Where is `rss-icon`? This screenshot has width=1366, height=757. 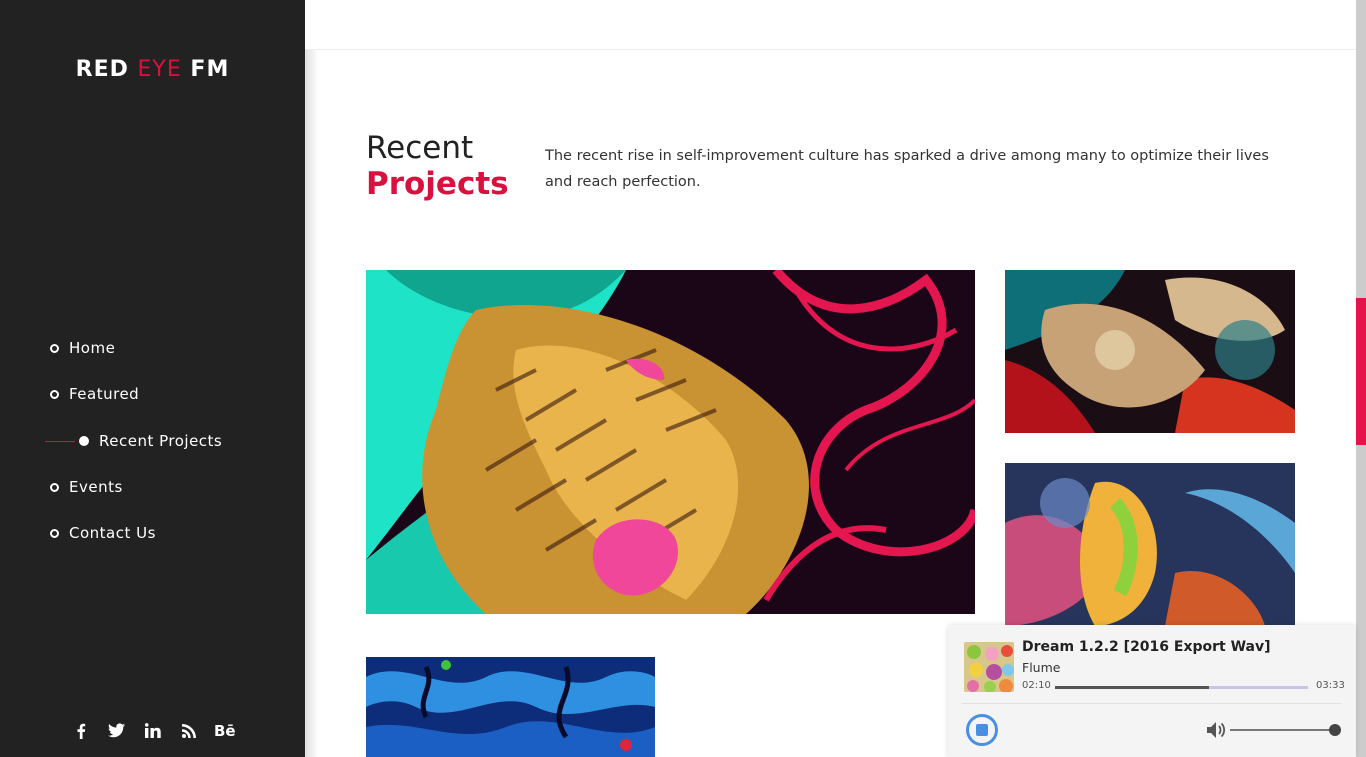 rss-icon is located at coordinates (189, 733).